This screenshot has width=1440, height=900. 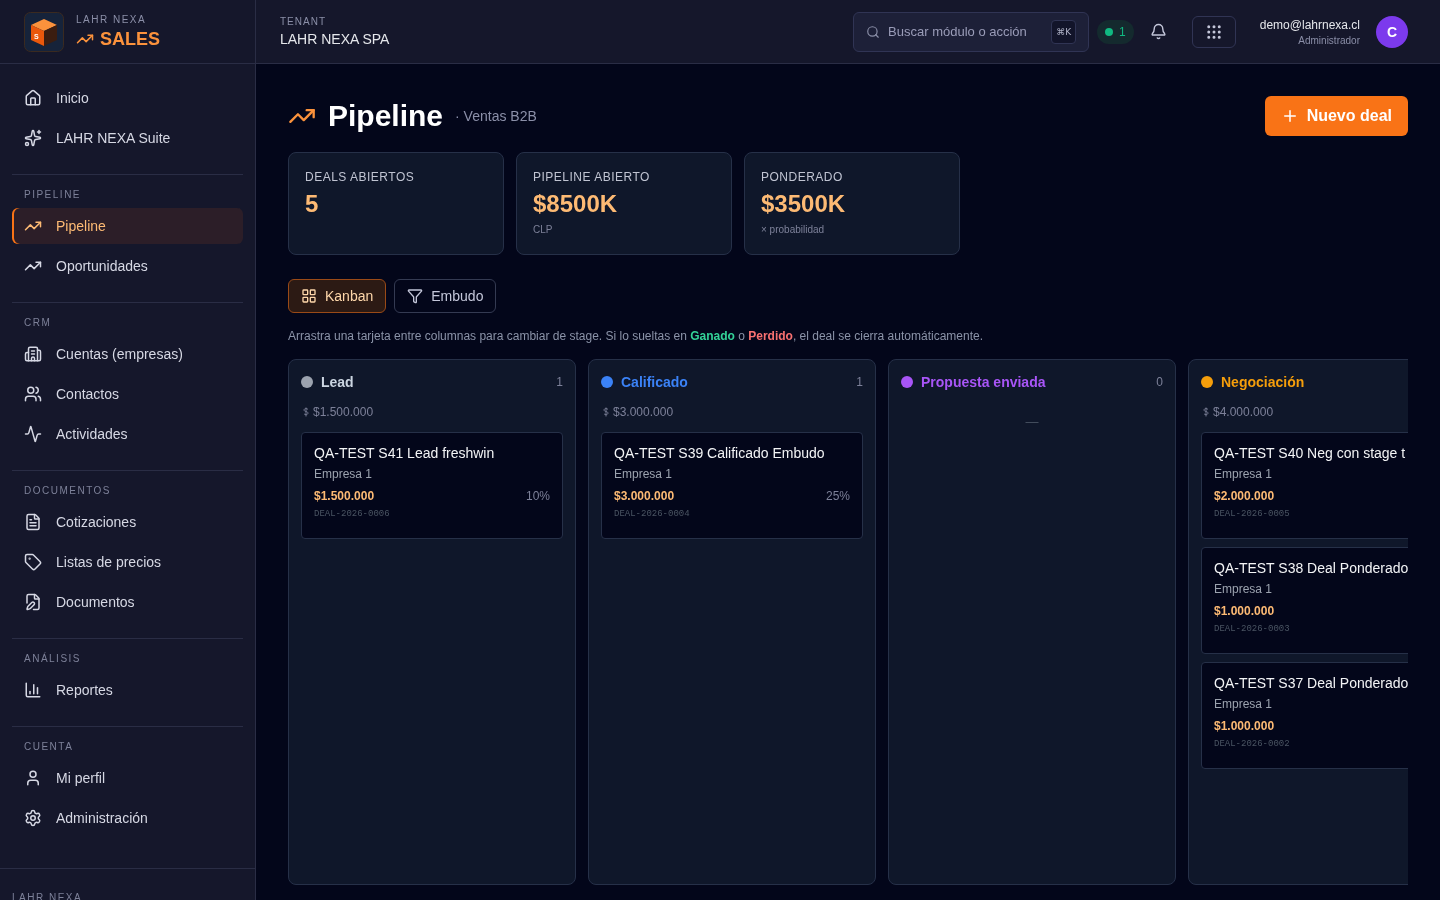 I want to click on tenant-name: LAHR NEXA SPA, so click(x=335, y=39).